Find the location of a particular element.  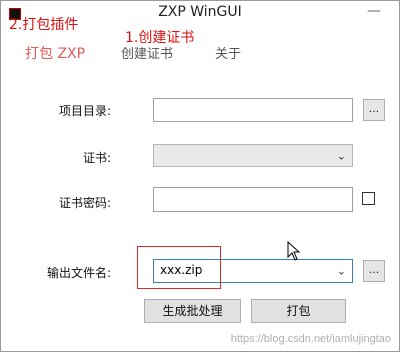

cert-password-label: 证书密码: is located at coordinates (84, 203).